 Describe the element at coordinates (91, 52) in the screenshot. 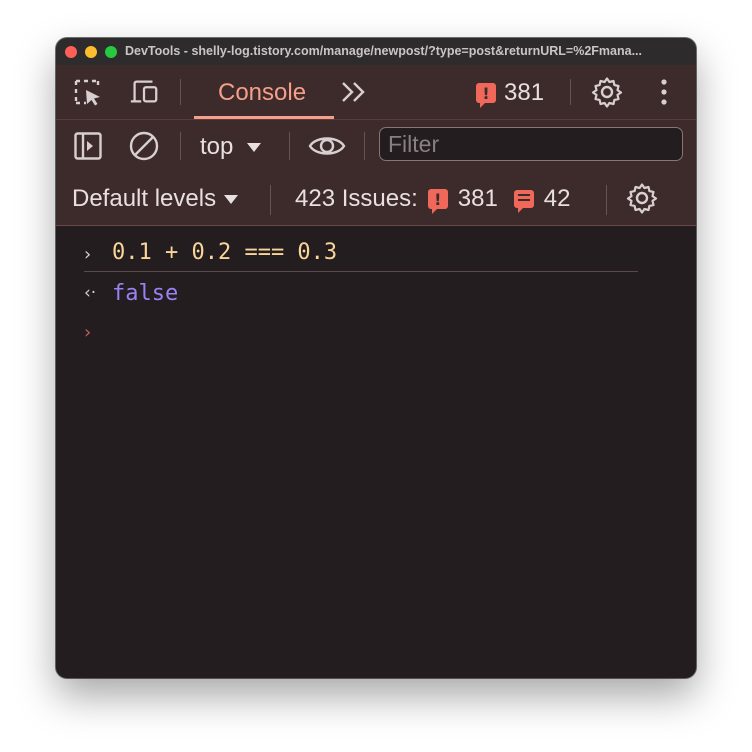

I see `minimize-window-button` at that location.